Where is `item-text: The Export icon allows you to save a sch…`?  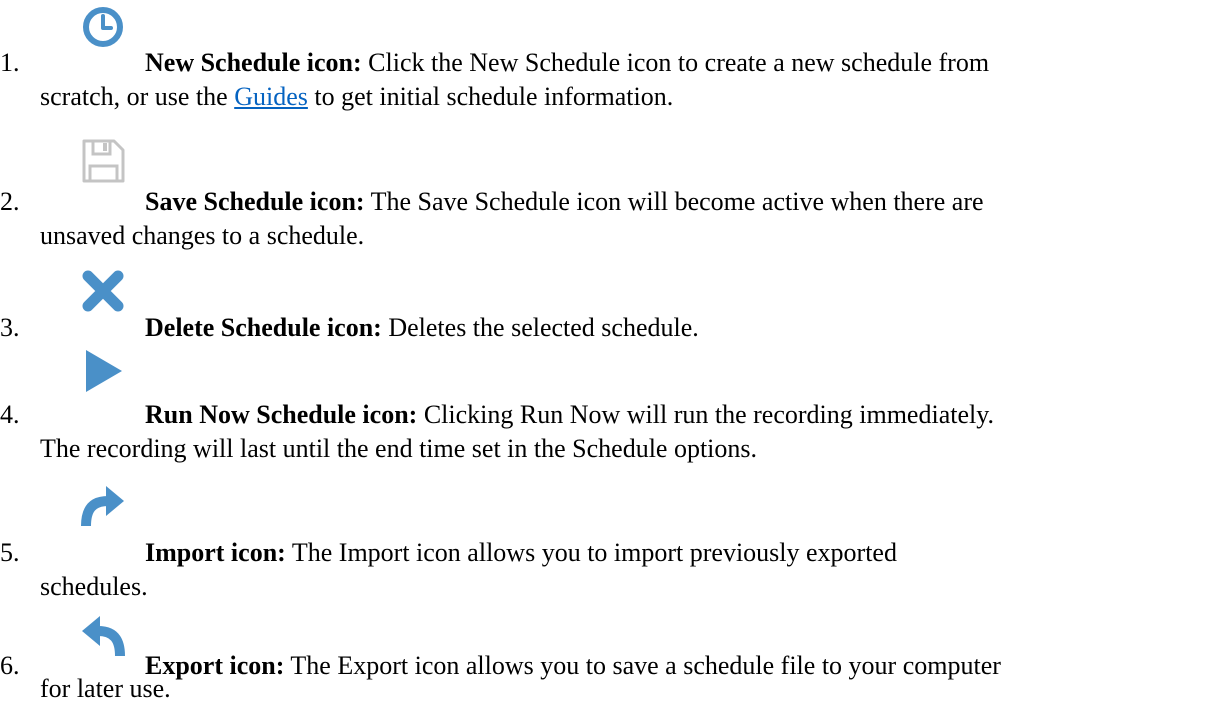 item-text: The Export icon allows you to save a sch… is located at coordinates (642, 665).